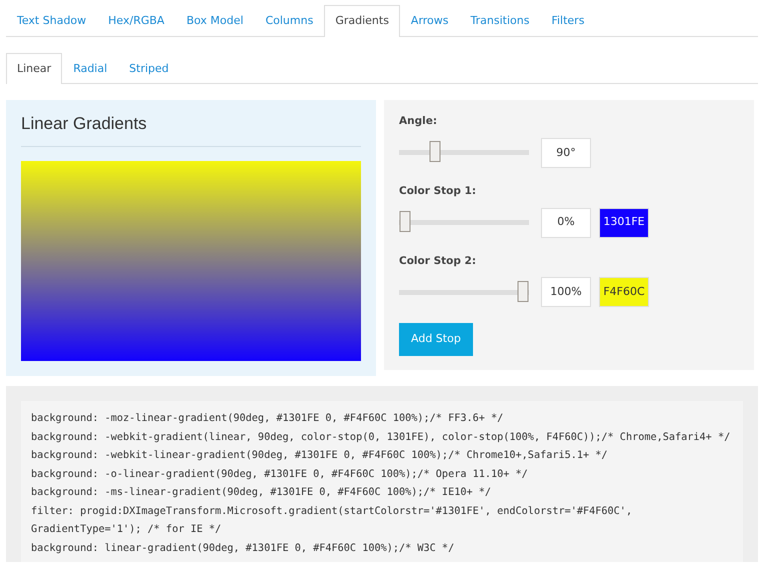 This screenshot has width=764, height=583. I want to click on tab: Filters, so click(568, 20).